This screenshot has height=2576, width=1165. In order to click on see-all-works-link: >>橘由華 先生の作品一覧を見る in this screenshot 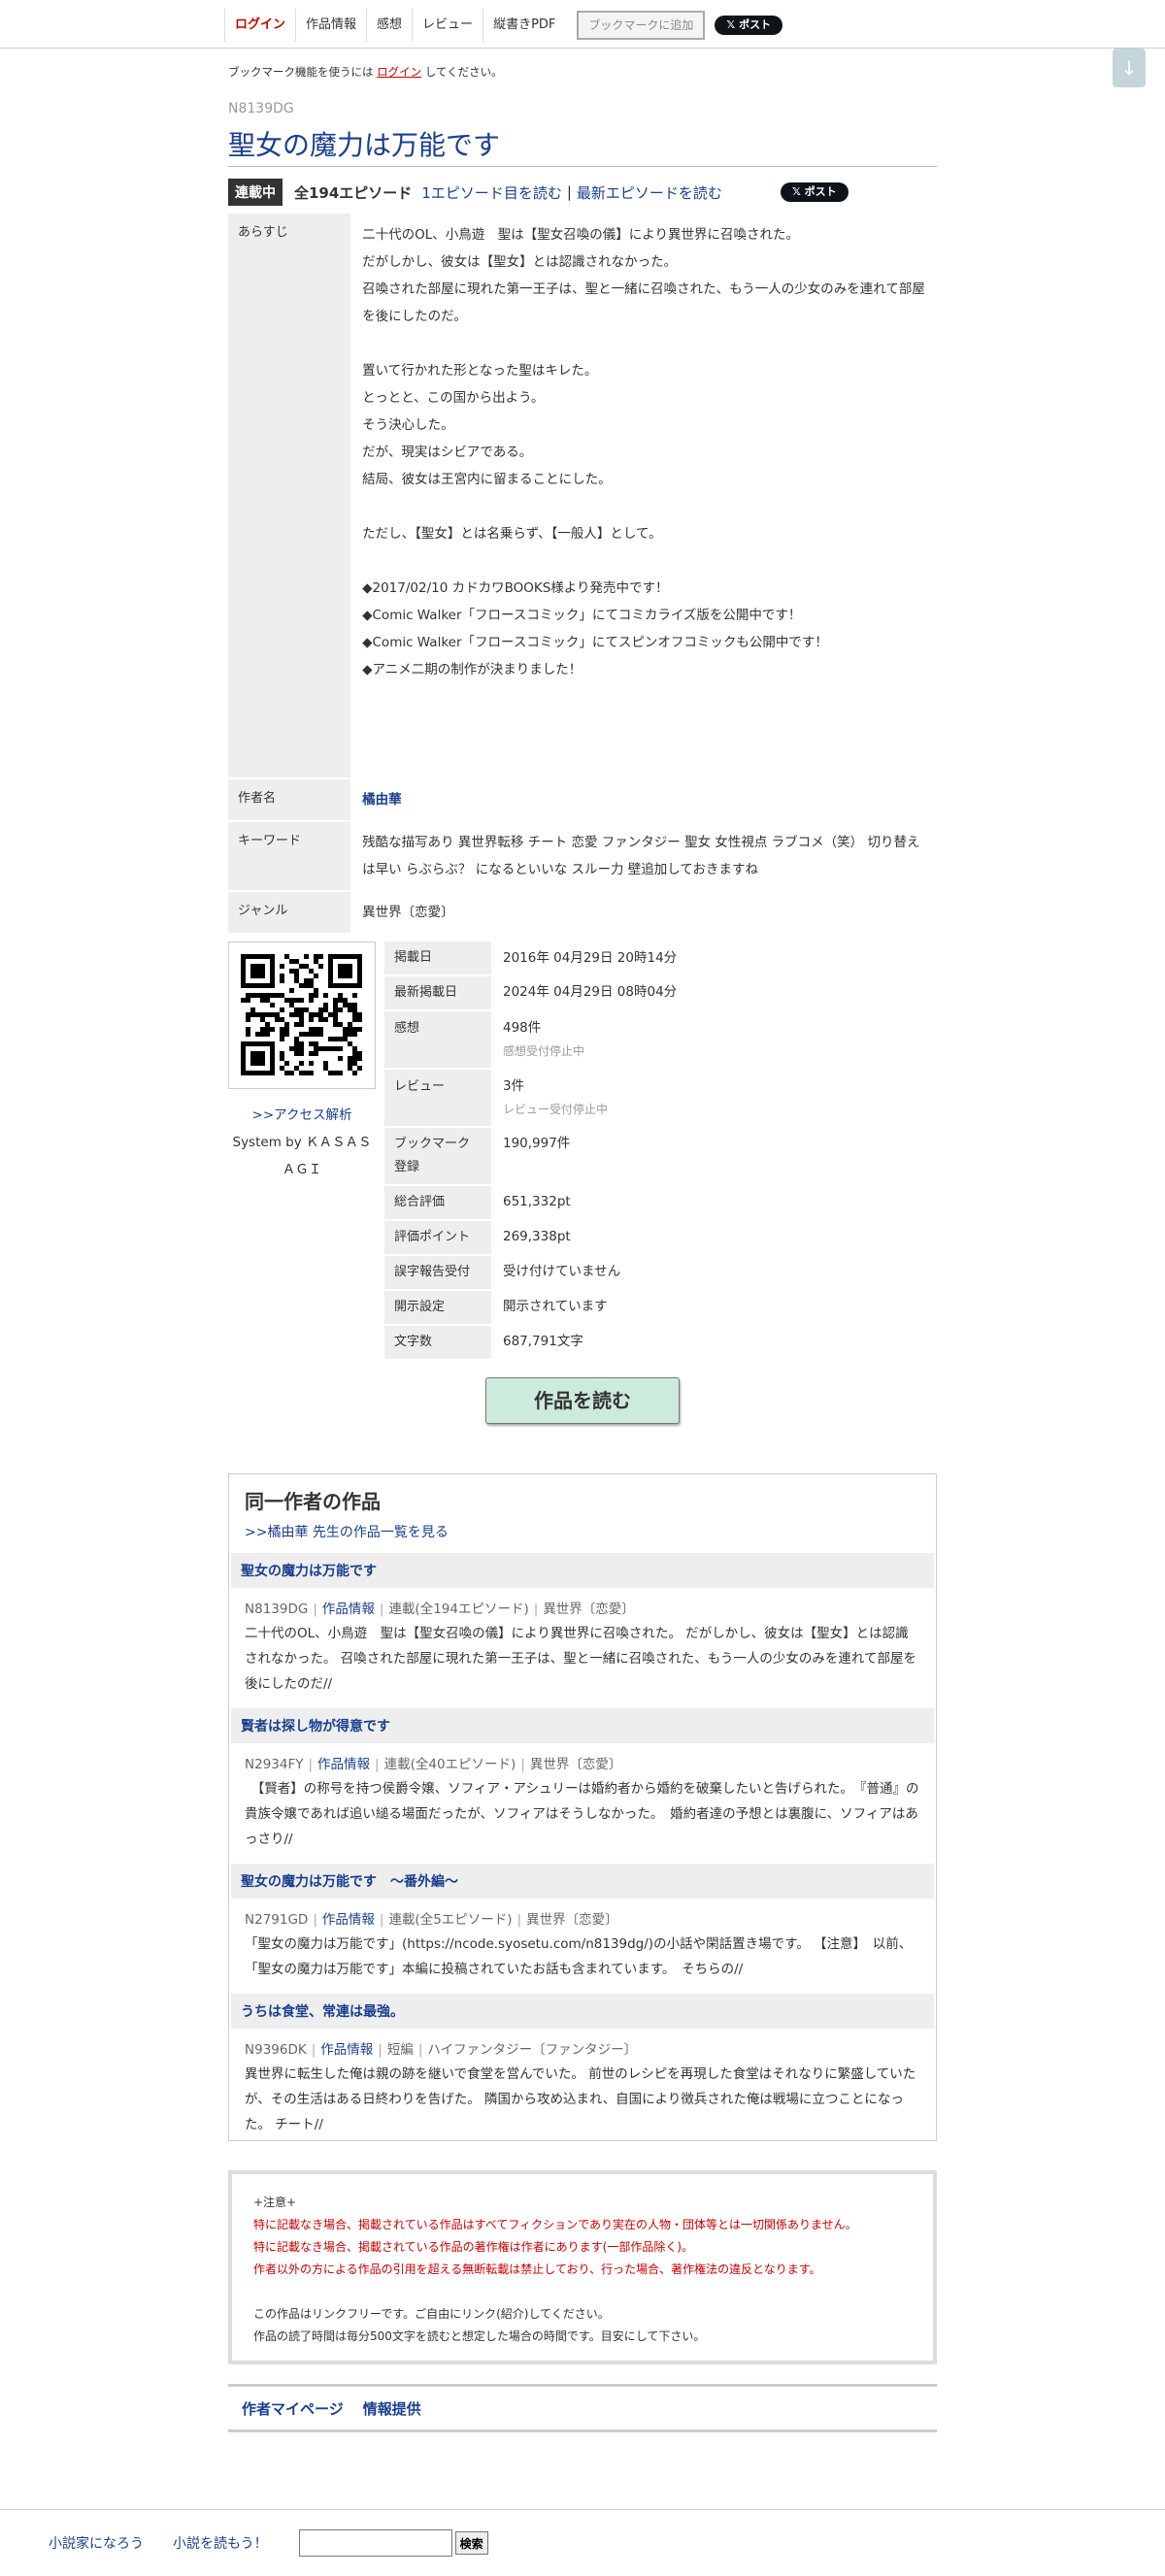, I will do `click(589, 1531)`.